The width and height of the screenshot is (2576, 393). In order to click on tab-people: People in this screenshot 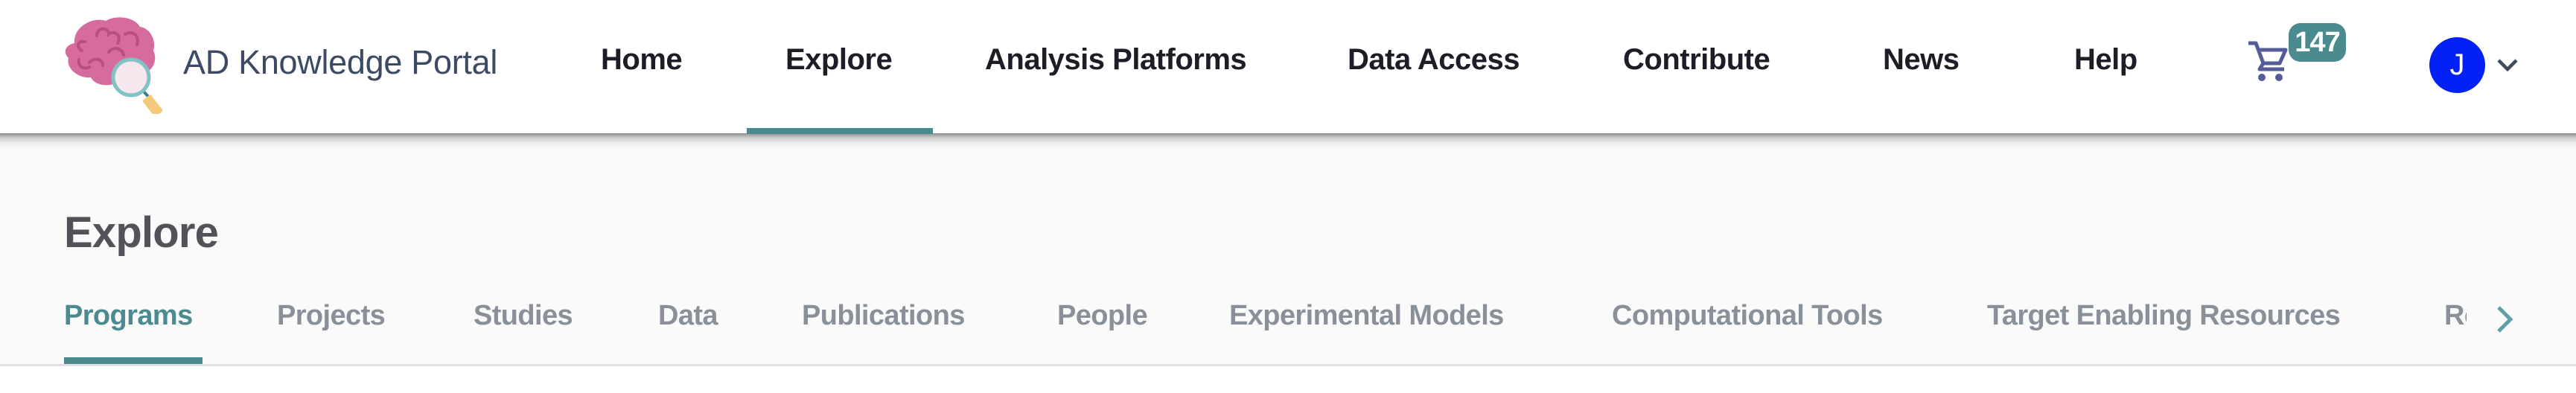, I will do `click(1102, 316)`.